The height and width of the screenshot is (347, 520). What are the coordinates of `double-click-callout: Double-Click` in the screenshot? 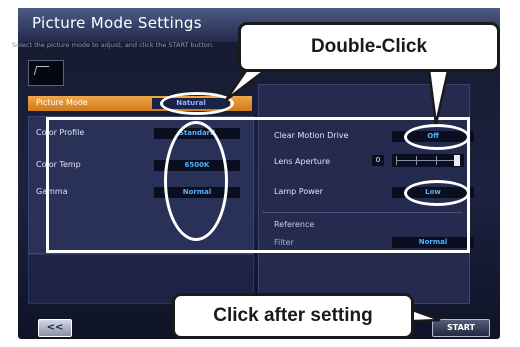 It's located at (369, 47).